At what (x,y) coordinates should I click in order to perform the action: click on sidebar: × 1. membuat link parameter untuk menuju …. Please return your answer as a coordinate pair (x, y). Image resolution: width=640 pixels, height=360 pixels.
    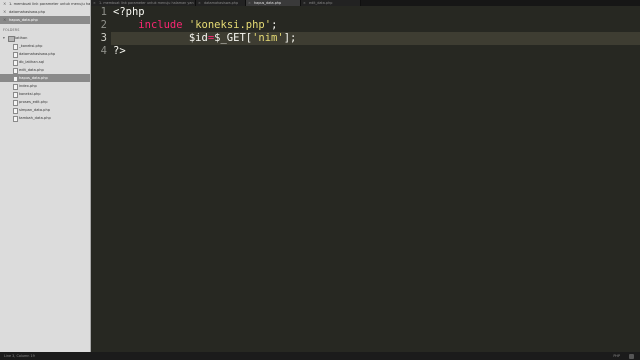
    Looking at the image, I should click on (45, 176).